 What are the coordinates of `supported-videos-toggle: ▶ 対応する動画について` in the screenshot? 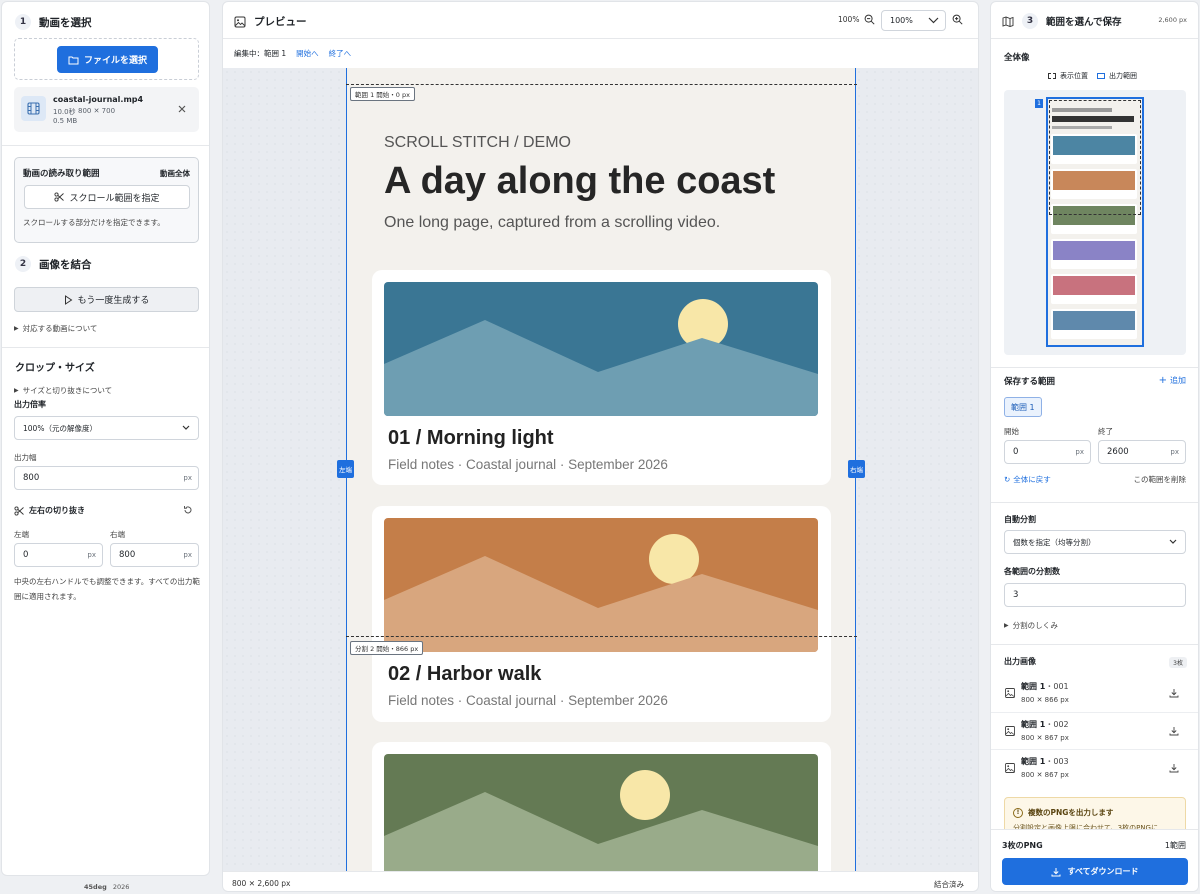 It's located at (55, 328).